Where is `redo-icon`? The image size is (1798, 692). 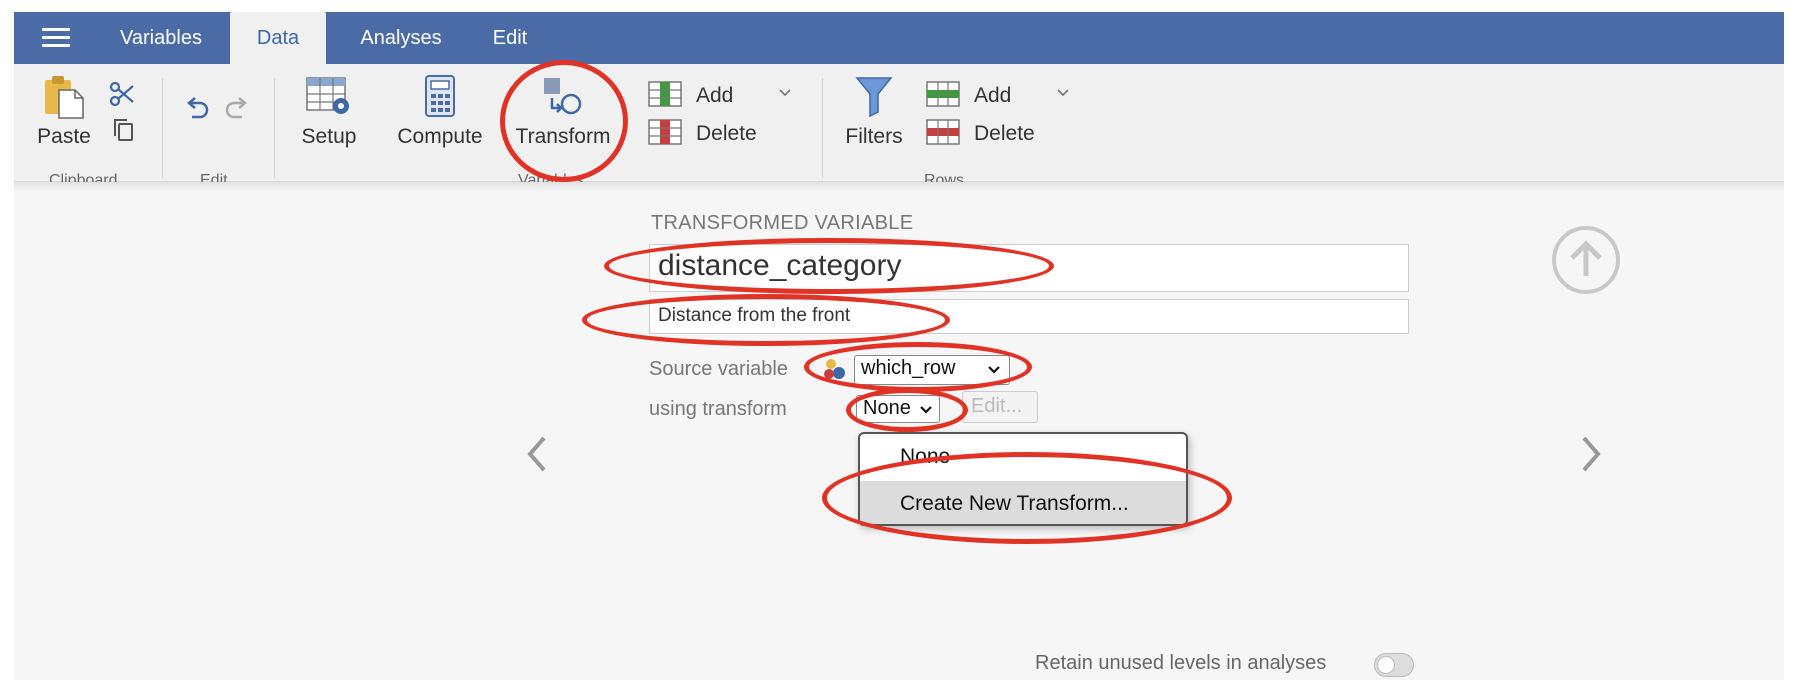
redo-icon is located at coordinates (236, 108).